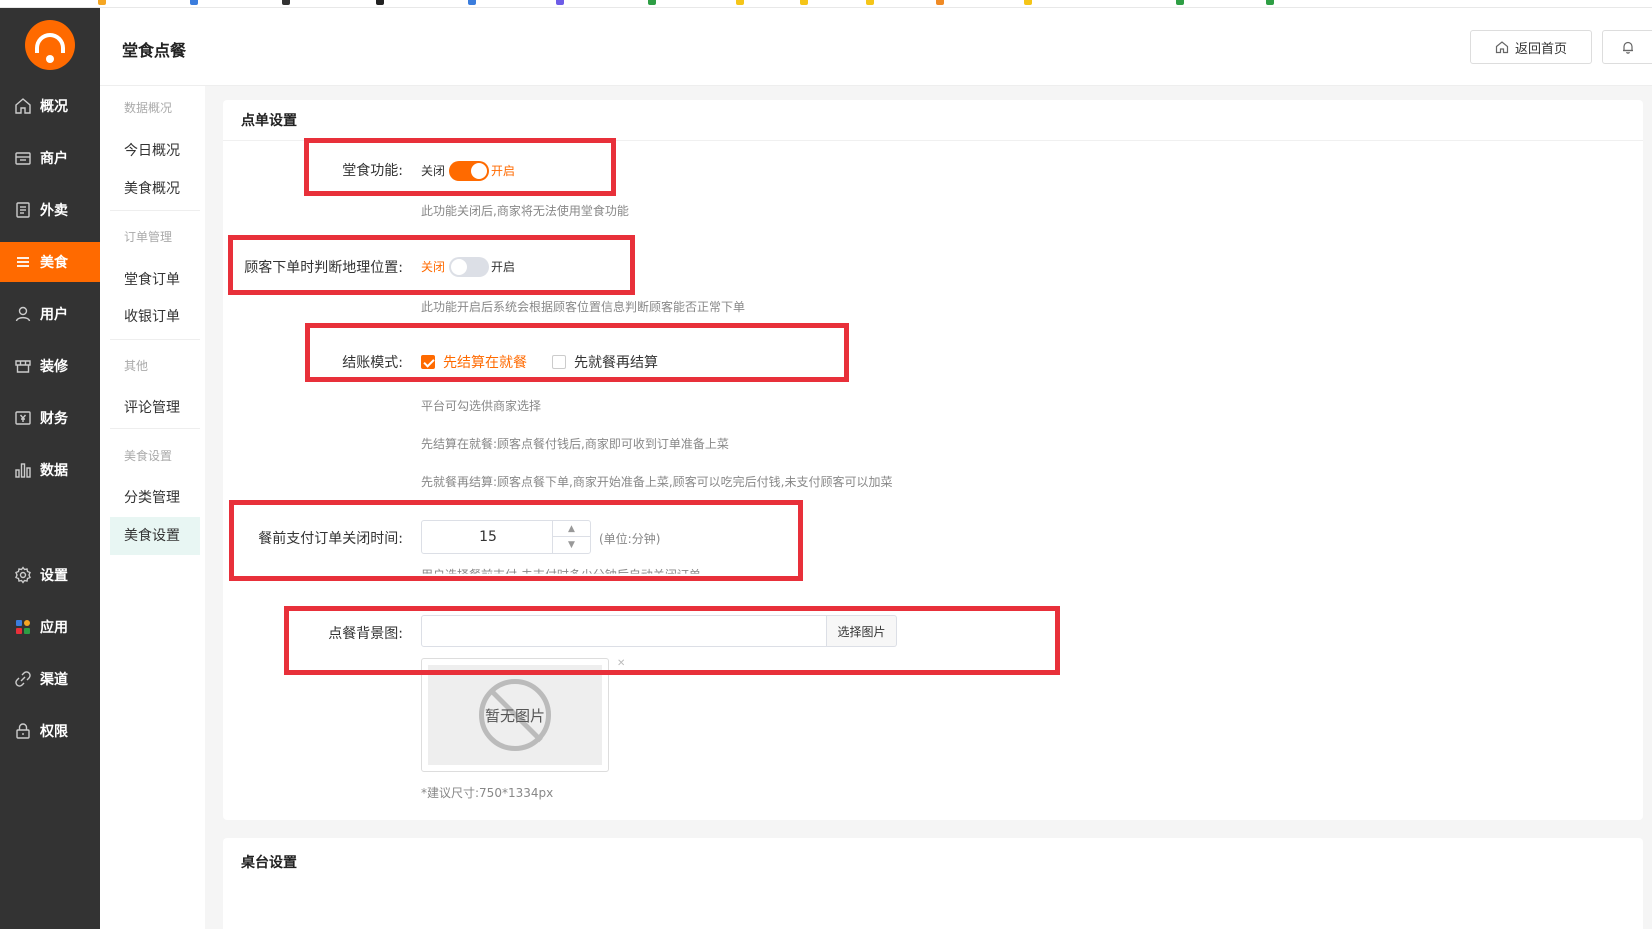 This screenshot has width=1652, height=929. Describe the element at coordinates (503, 171) in the screenshot. I see `dine-in-on-text: 开启` at that location.